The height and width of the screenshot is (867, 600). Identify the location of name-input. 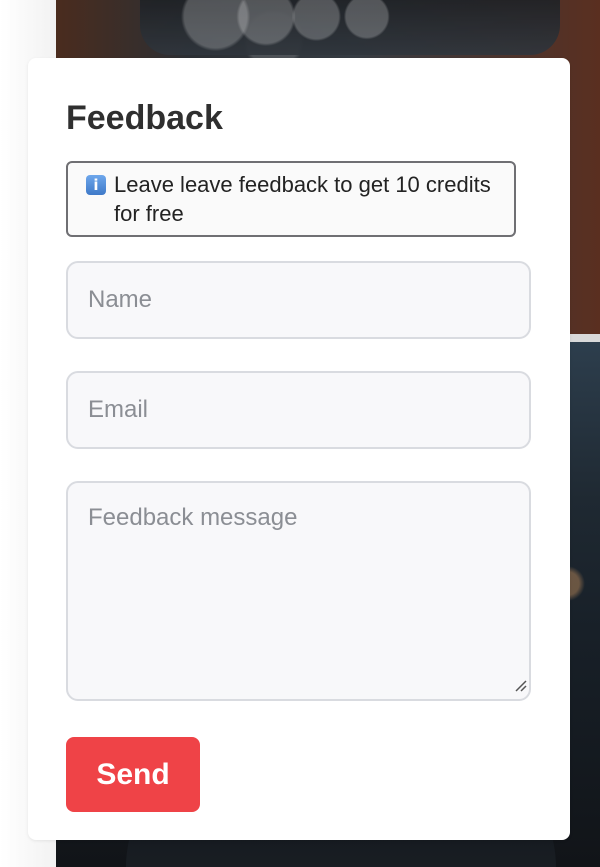
(298, 300).